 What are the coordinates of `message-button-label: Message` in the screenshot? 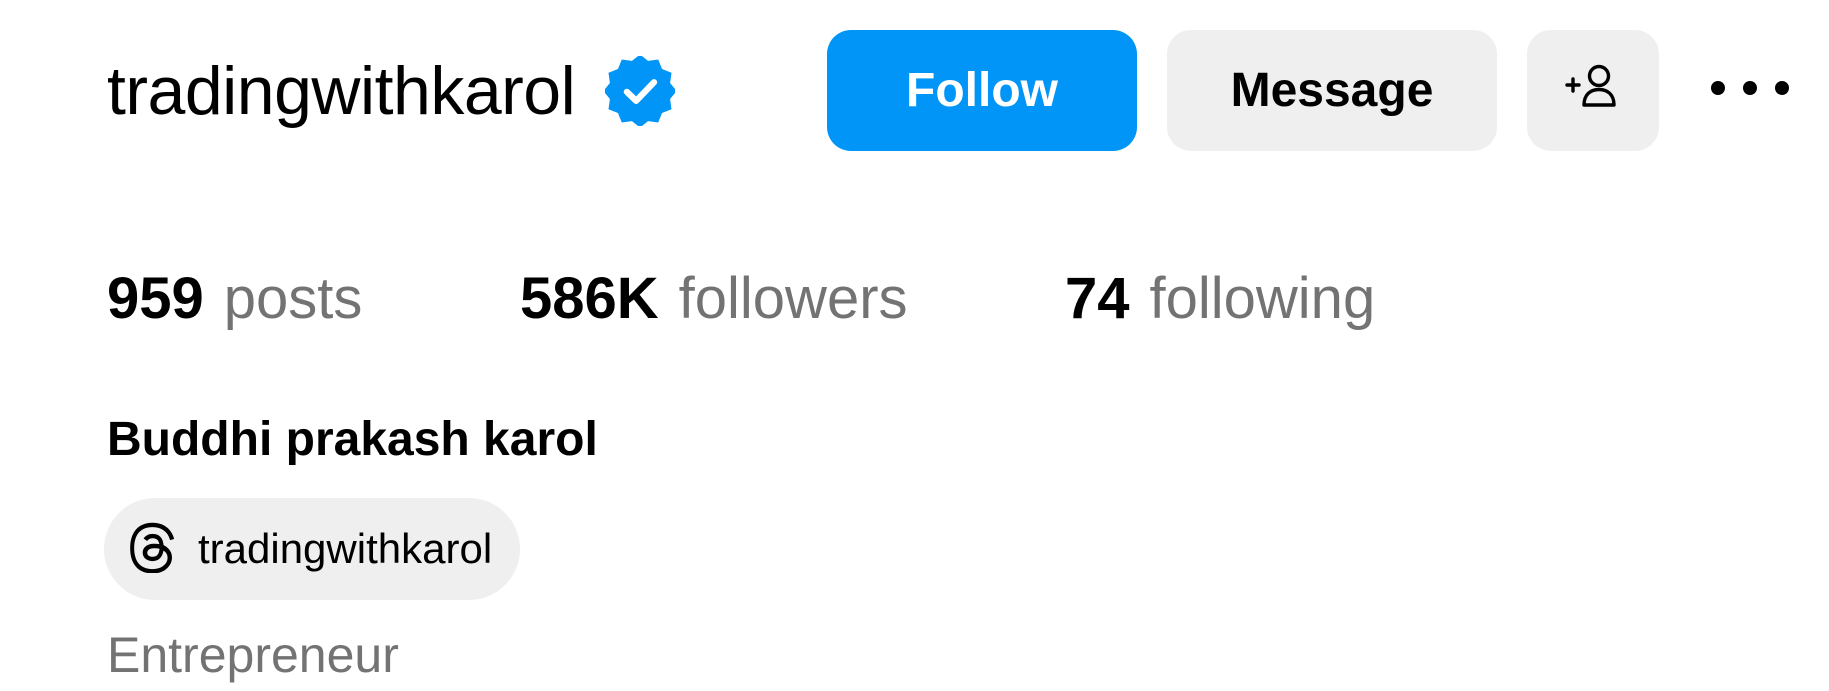 It's located at (1332, 90).